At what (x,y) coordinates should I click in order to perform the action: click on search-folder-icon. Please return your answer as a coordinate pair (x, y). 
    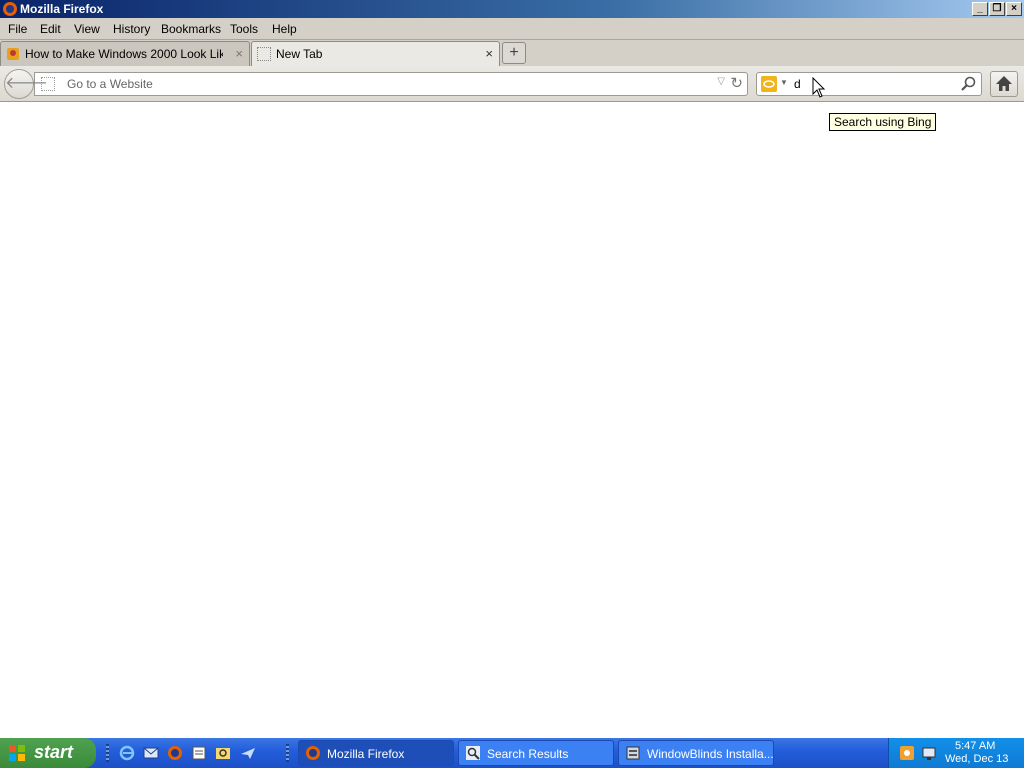
    Looking at the image, I should click on (223, 753).